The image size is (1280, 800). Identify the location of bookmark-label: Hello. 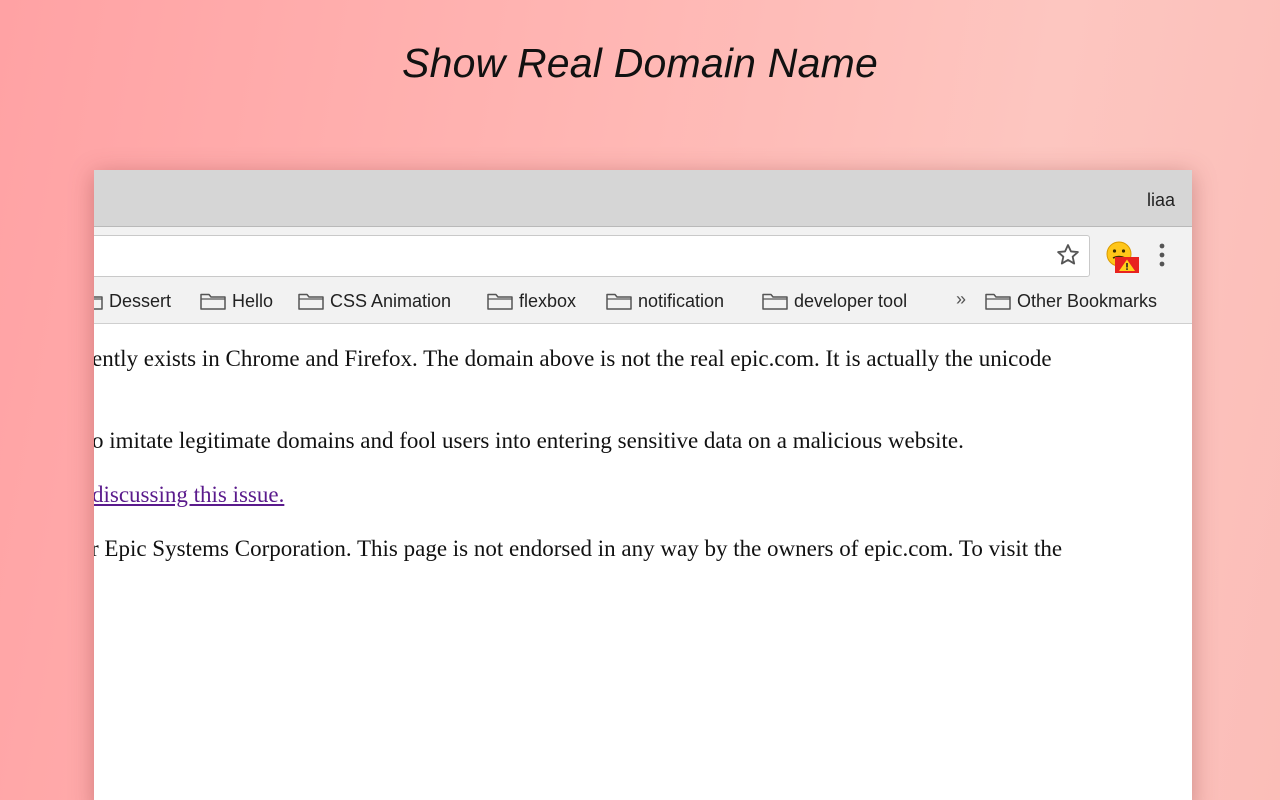
(253, 300).